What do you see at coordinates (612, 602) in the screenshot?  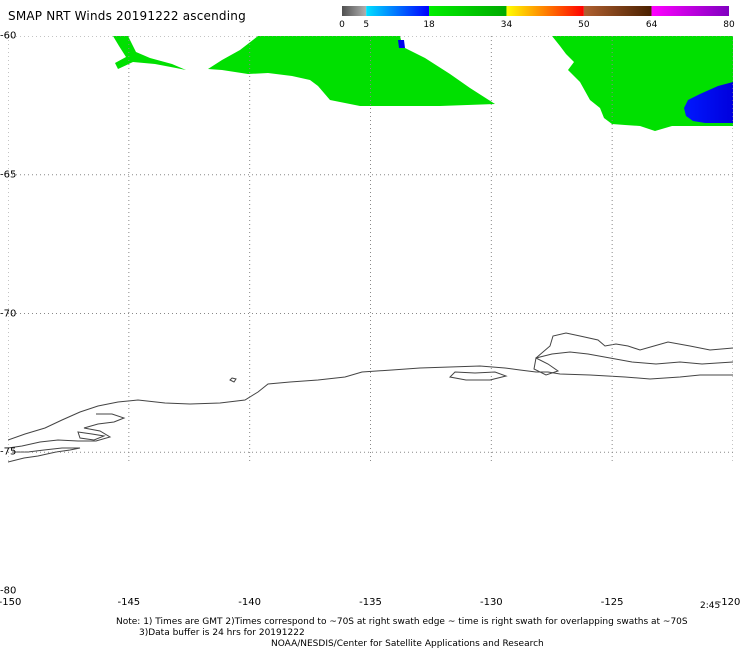 I see `longitude-label: -125` at bounding box center [612, 602].